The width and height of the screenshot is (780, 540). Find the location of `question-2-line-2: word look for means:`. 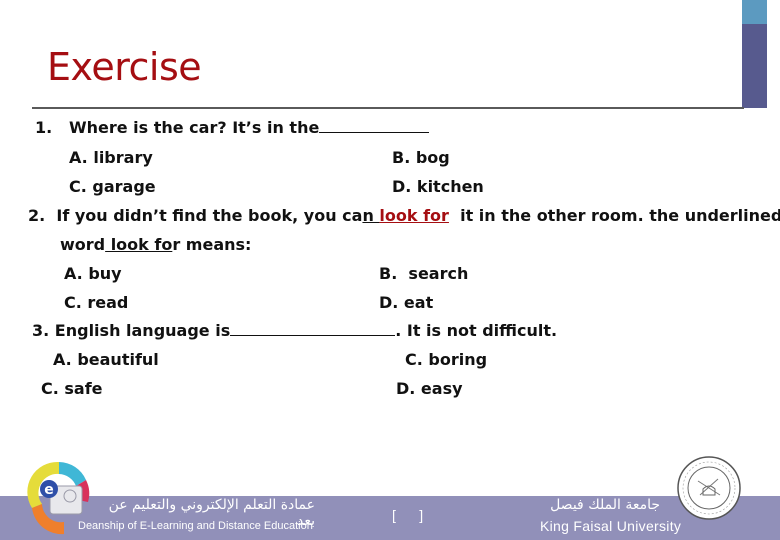

question-2-line-2: word look for means: is located at coordinates (155, 245).